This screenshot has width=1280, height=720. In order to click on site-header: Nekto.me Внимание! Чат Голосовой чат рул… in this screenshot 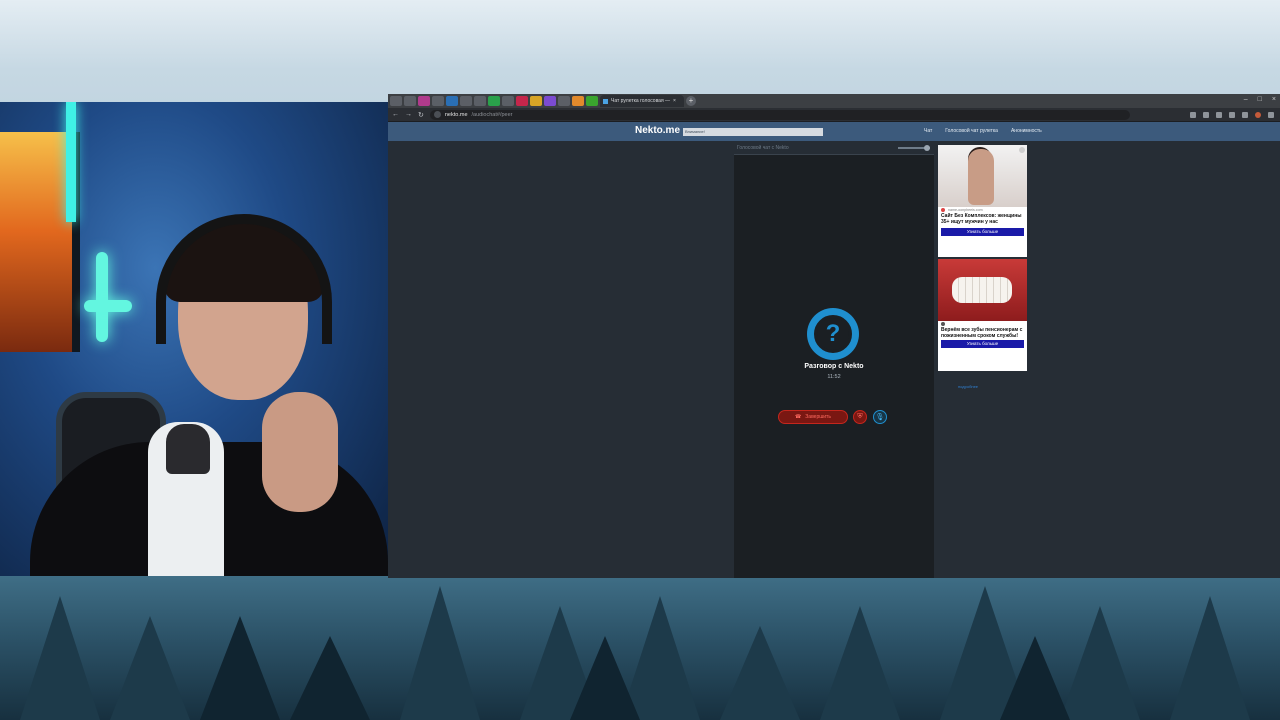, I will do `click(834, 131)`.